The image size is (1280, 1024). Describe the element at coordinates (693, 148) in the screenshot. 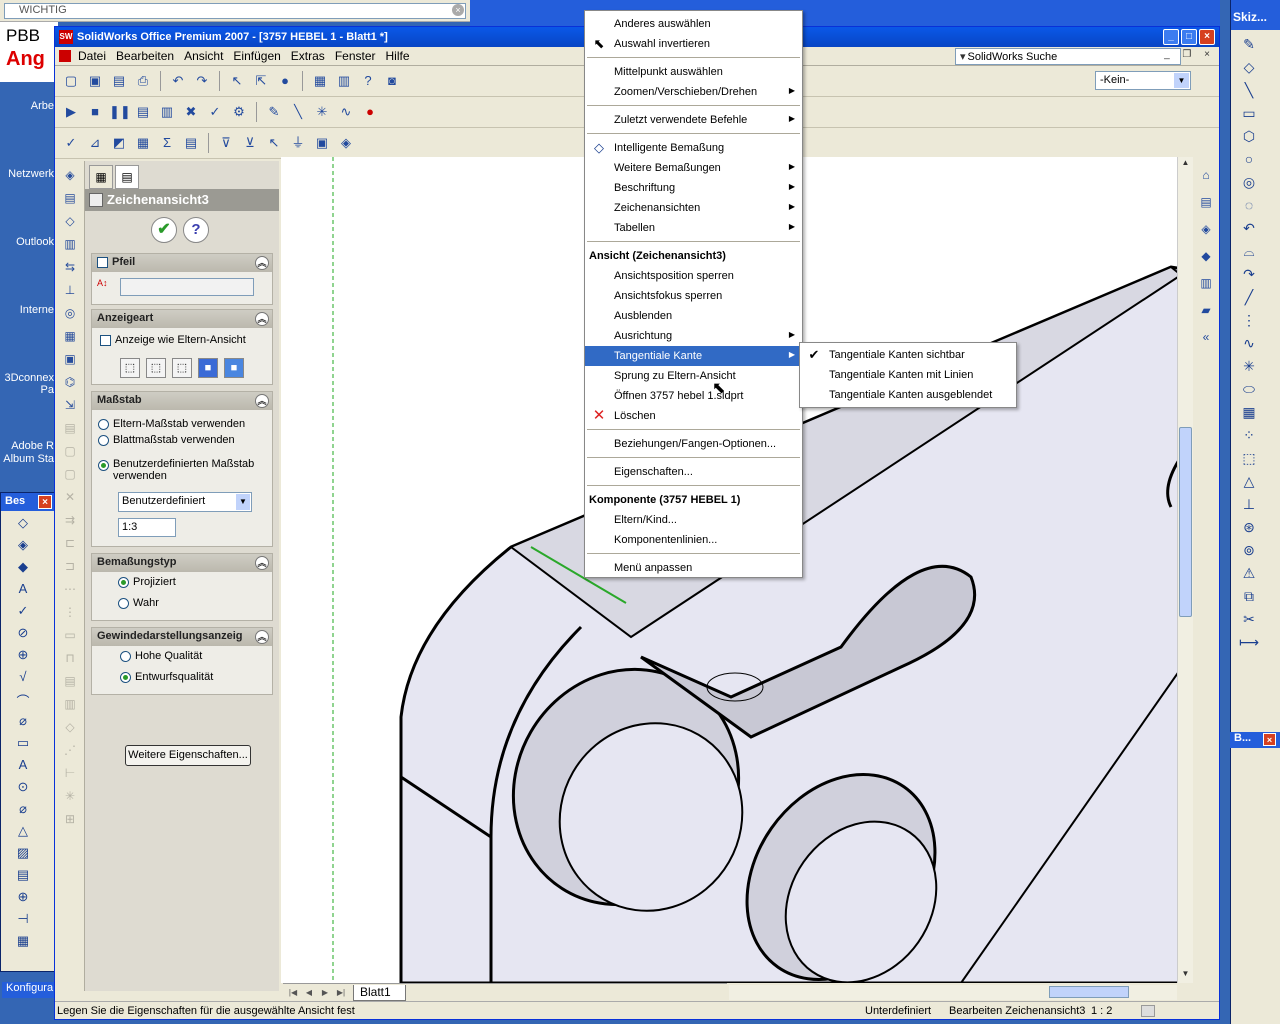

I see `menu-item-intelligente-bemassung: ◇ Intelligente Bemaßung` at that location.